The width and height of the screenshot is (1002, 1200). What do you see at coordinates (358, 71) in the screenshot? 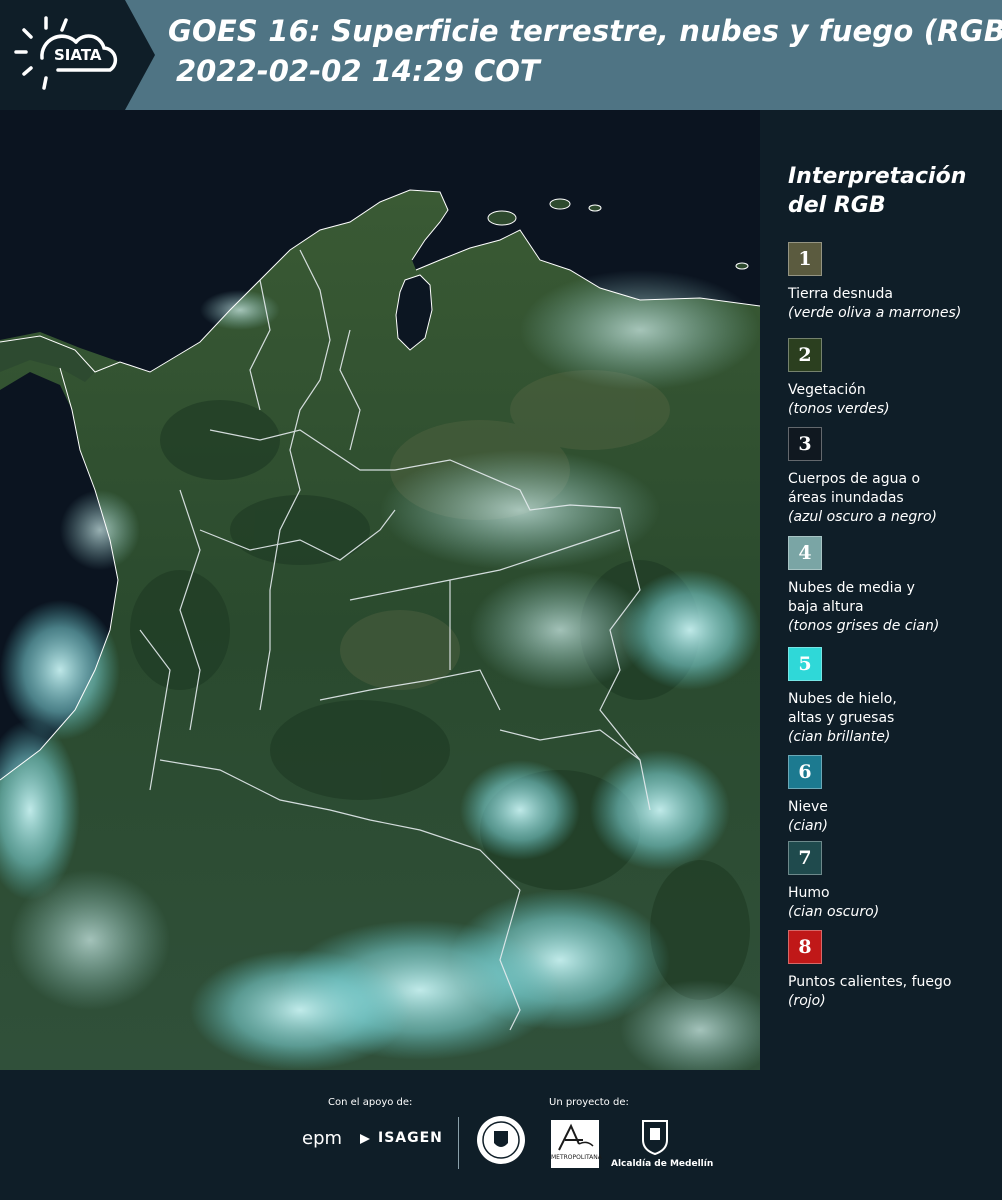
I see `image-datetime: 2022-02-02 14:29 COT` at bounding box center [358, 71].